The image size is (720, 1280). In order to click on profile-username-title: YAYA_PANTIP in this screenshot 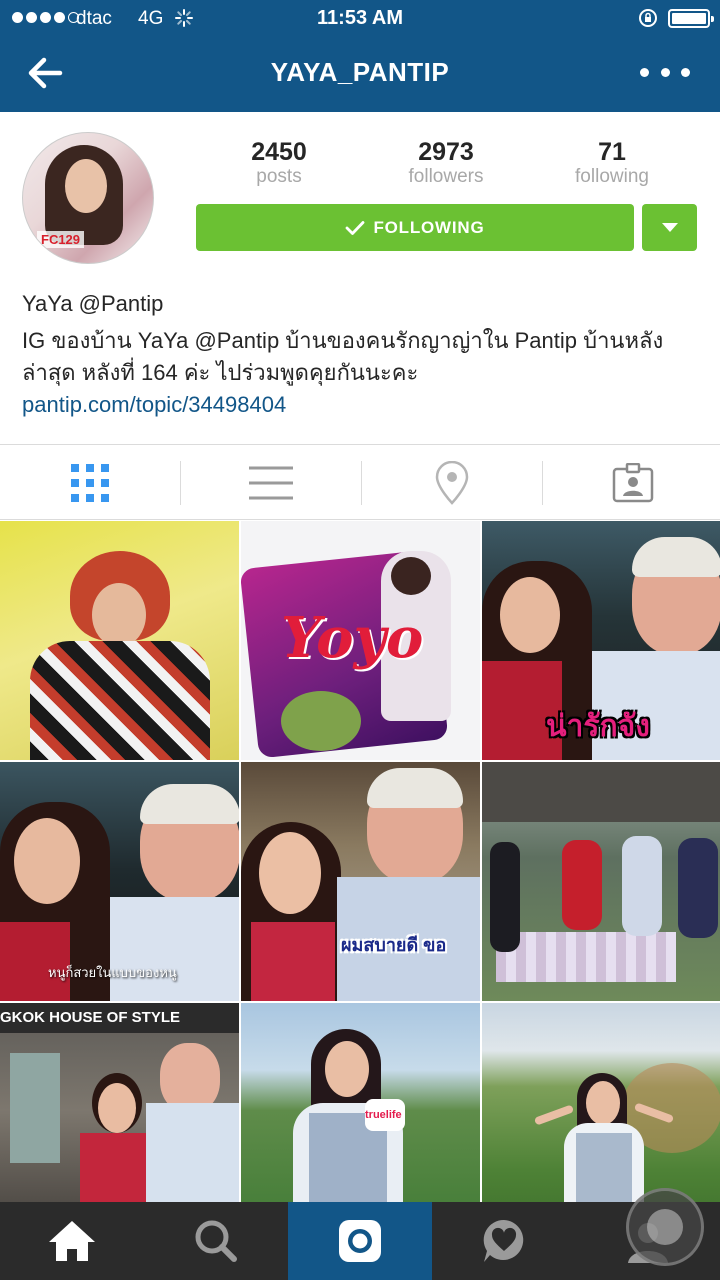, I will do `click(360, 72)`.